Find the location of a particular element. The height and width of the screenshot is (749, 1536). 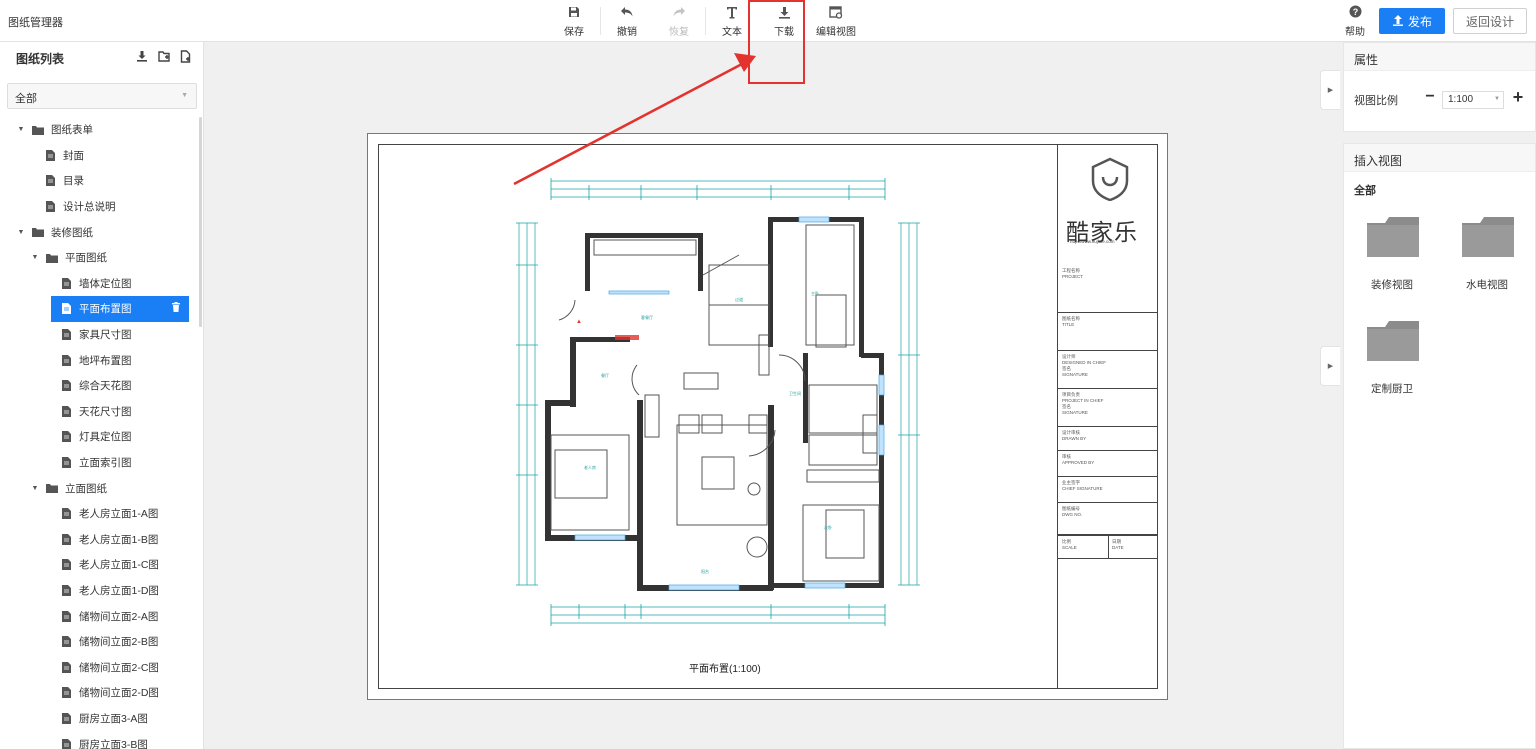

scale-increase-button: + is located at coordinates (1518, 97).